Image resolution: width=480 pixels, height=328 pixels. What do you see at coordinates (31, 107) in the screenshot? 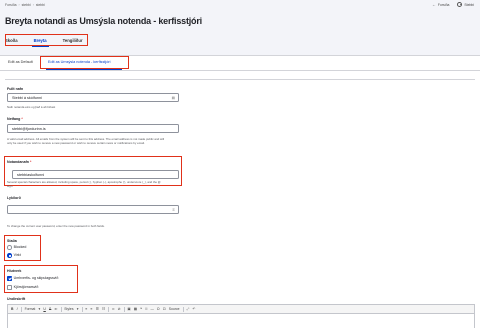
I see `full-name-help: Nafn notanda eins og það á að birtast` at bounding box center [31, 107].